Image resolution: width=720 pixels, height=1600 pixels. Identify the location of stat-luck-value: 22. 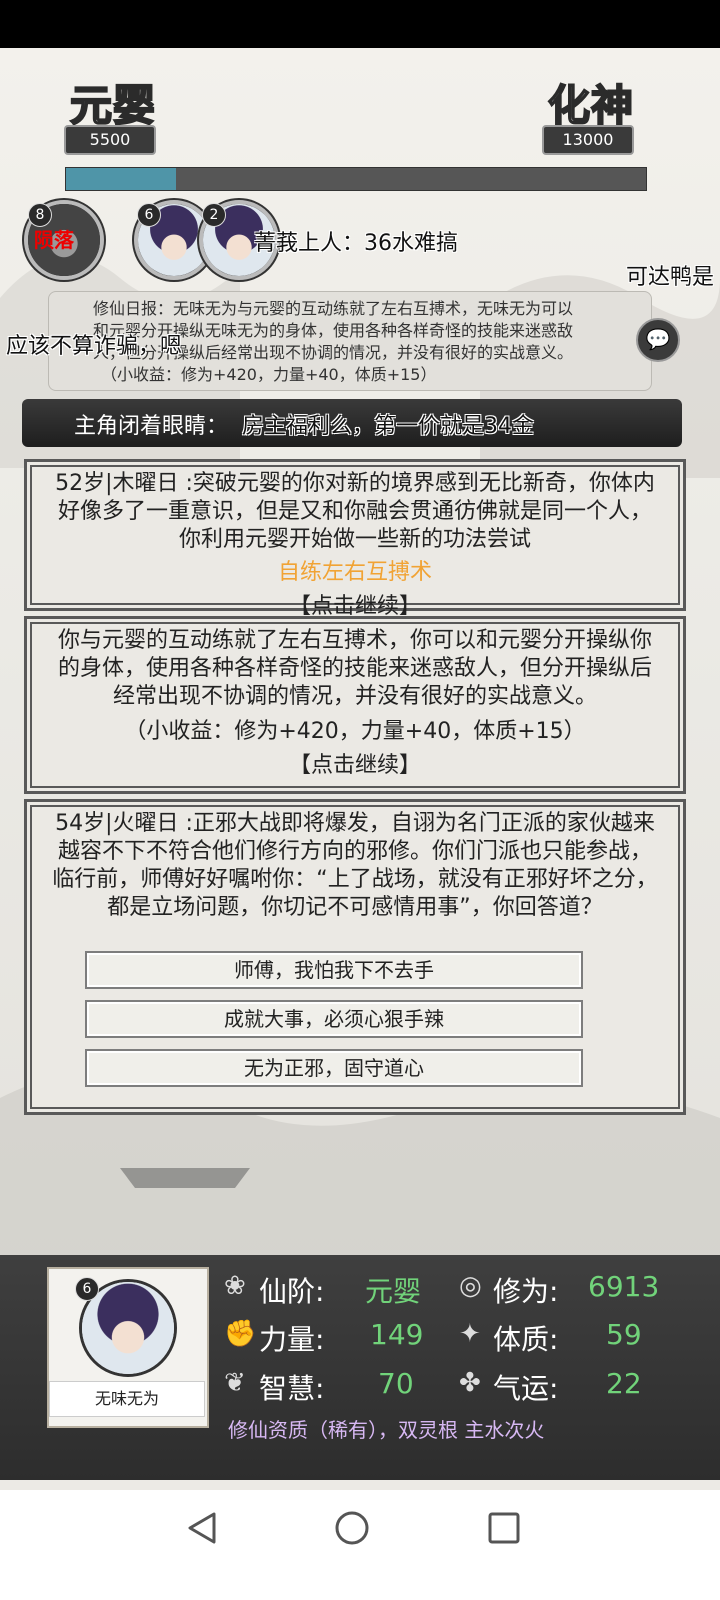
(624, 1383).